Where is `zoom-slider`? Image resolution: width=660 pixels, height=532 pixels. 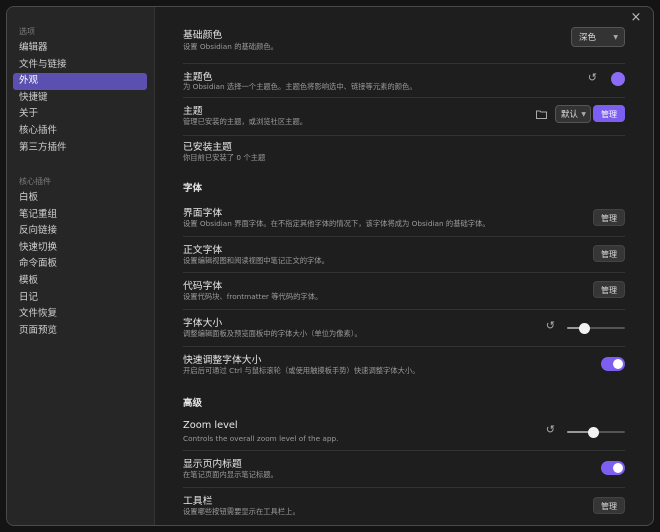 zoom-slider is located at coordinates (596, 432).